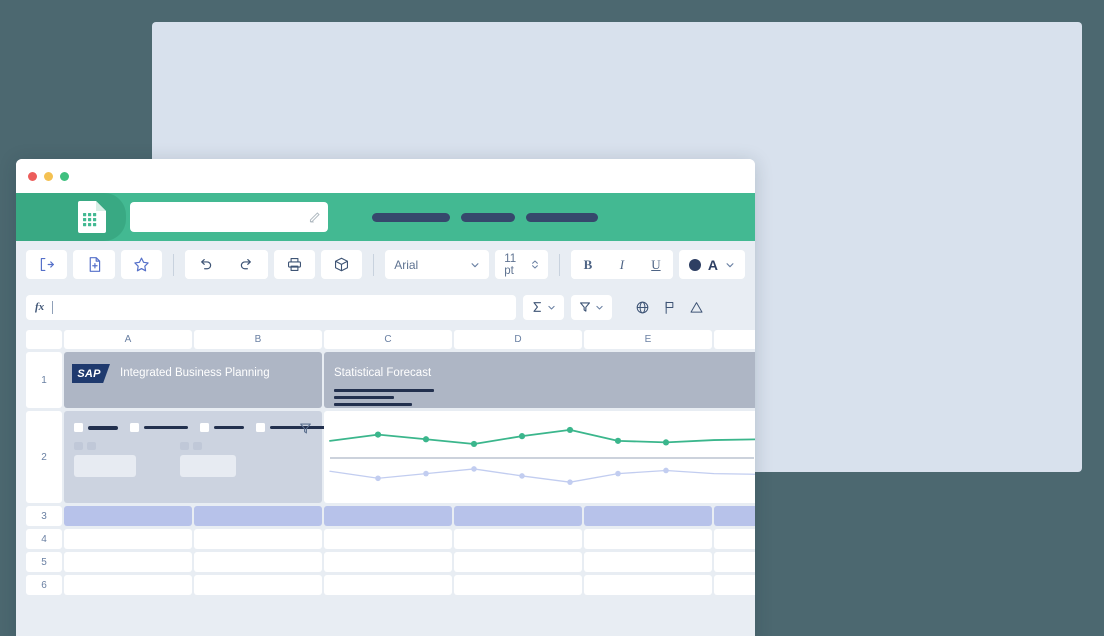 Image resolution: width=1104 pixels, height=636 pixels. I want to click on column-header-e: E, so click(648, 339).